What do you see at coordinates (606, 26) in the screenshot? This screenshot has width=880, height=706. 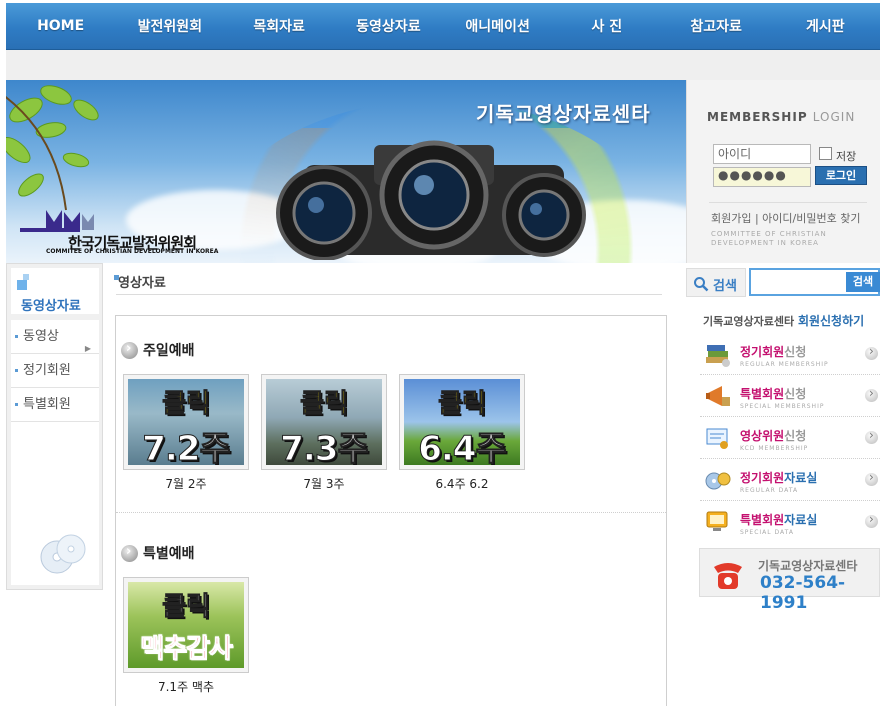 I see `nav-photos: 사 진` at bounding box center [606, 26].